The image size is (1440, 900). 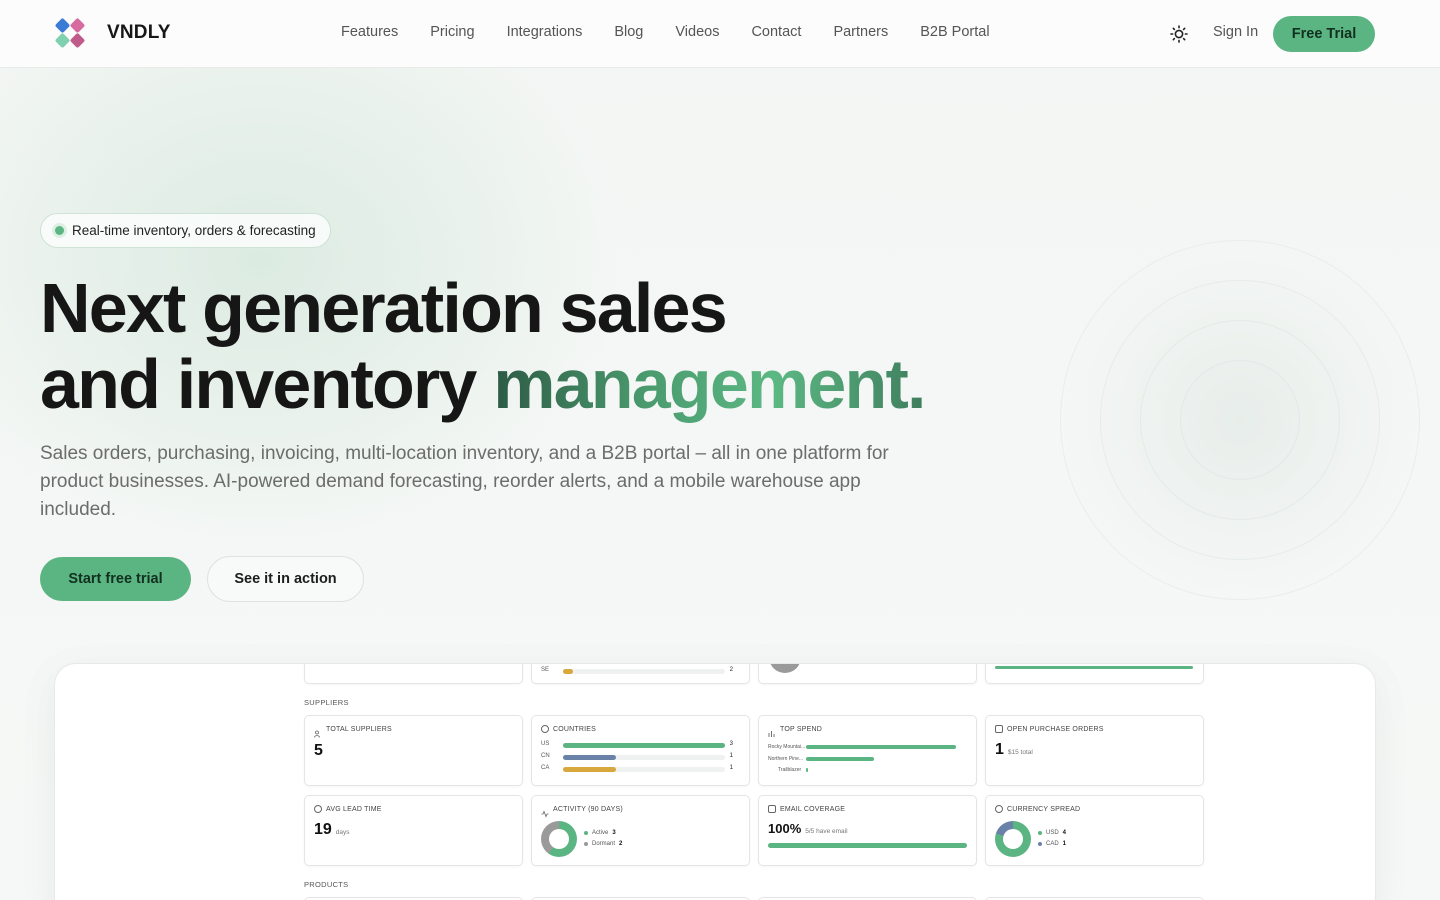 What do you see at coordinates (1324, 34) in the screenshot?
I see `free-trial-button: Free Trial` at bounding box center [1324, 34].